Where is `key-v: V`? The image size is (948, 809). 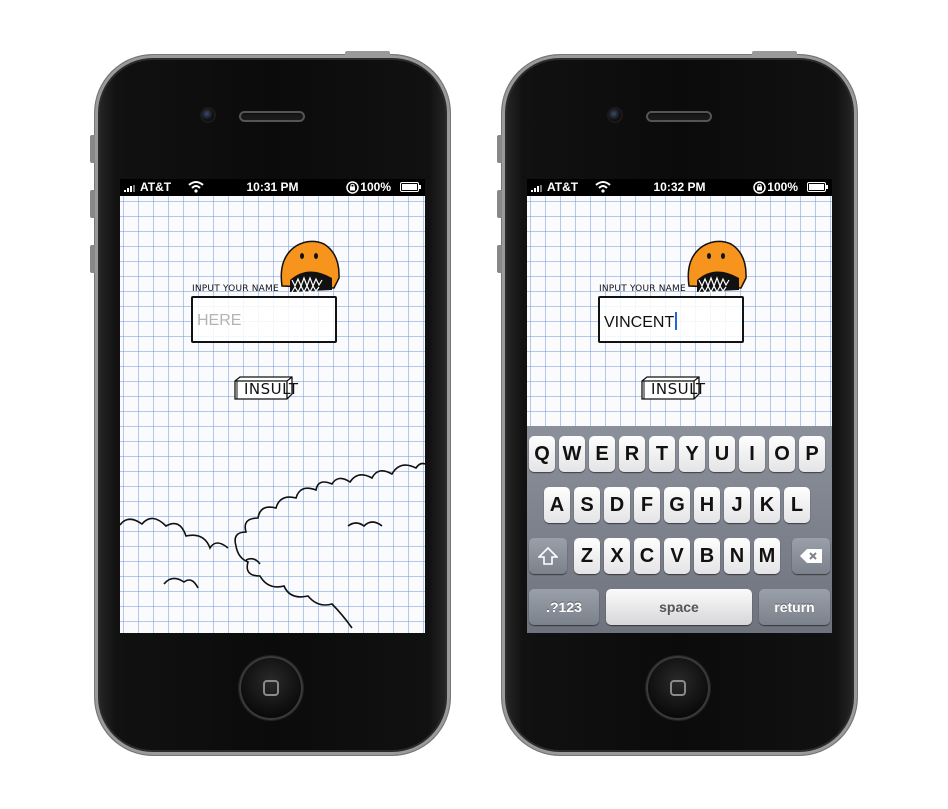 key-v: V is located at coordinates (677, 556).